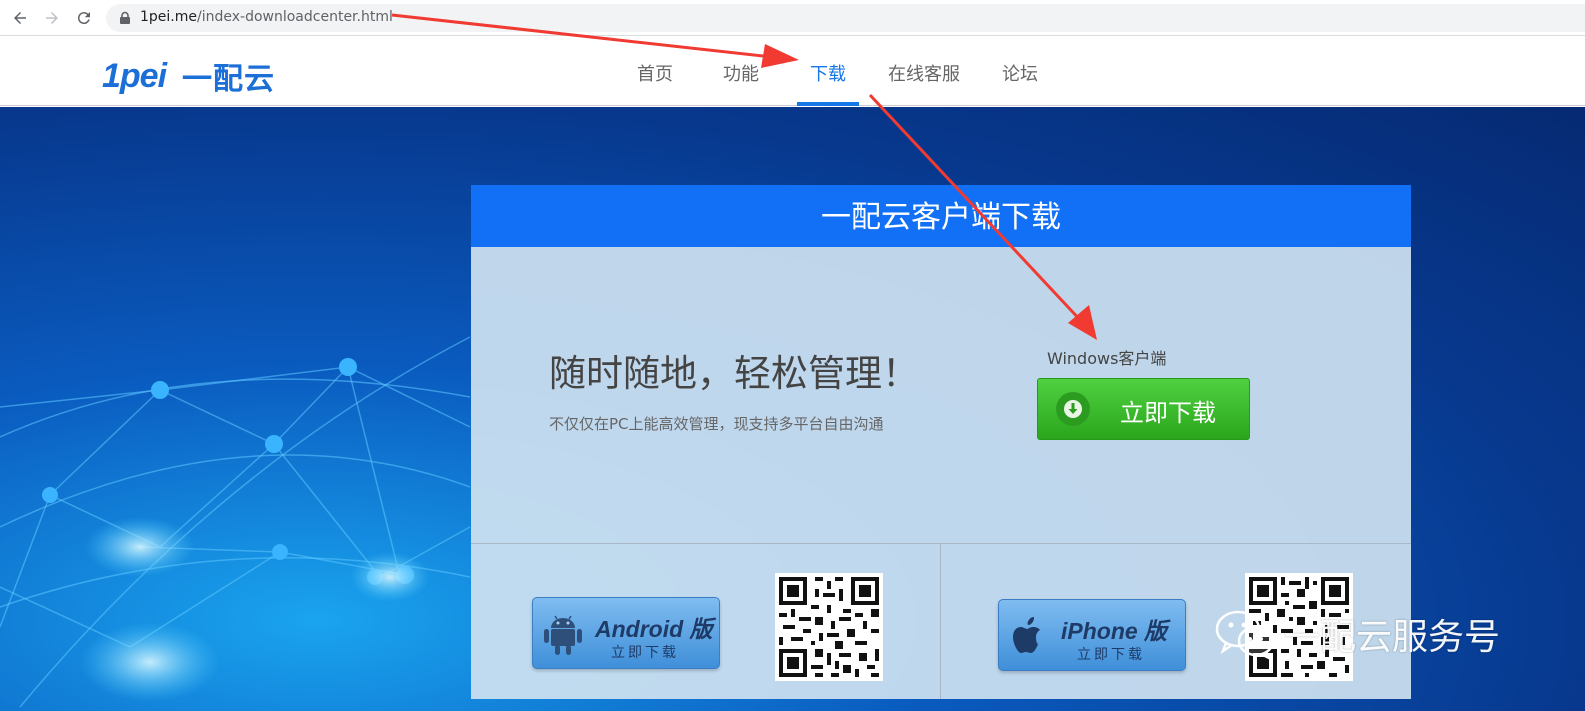  What do you see at coordinates (845, 18) in the screenshot?
I see `address-bar: 1pei.me/index-downloadcenter.html` at bounding box center [845, 18].